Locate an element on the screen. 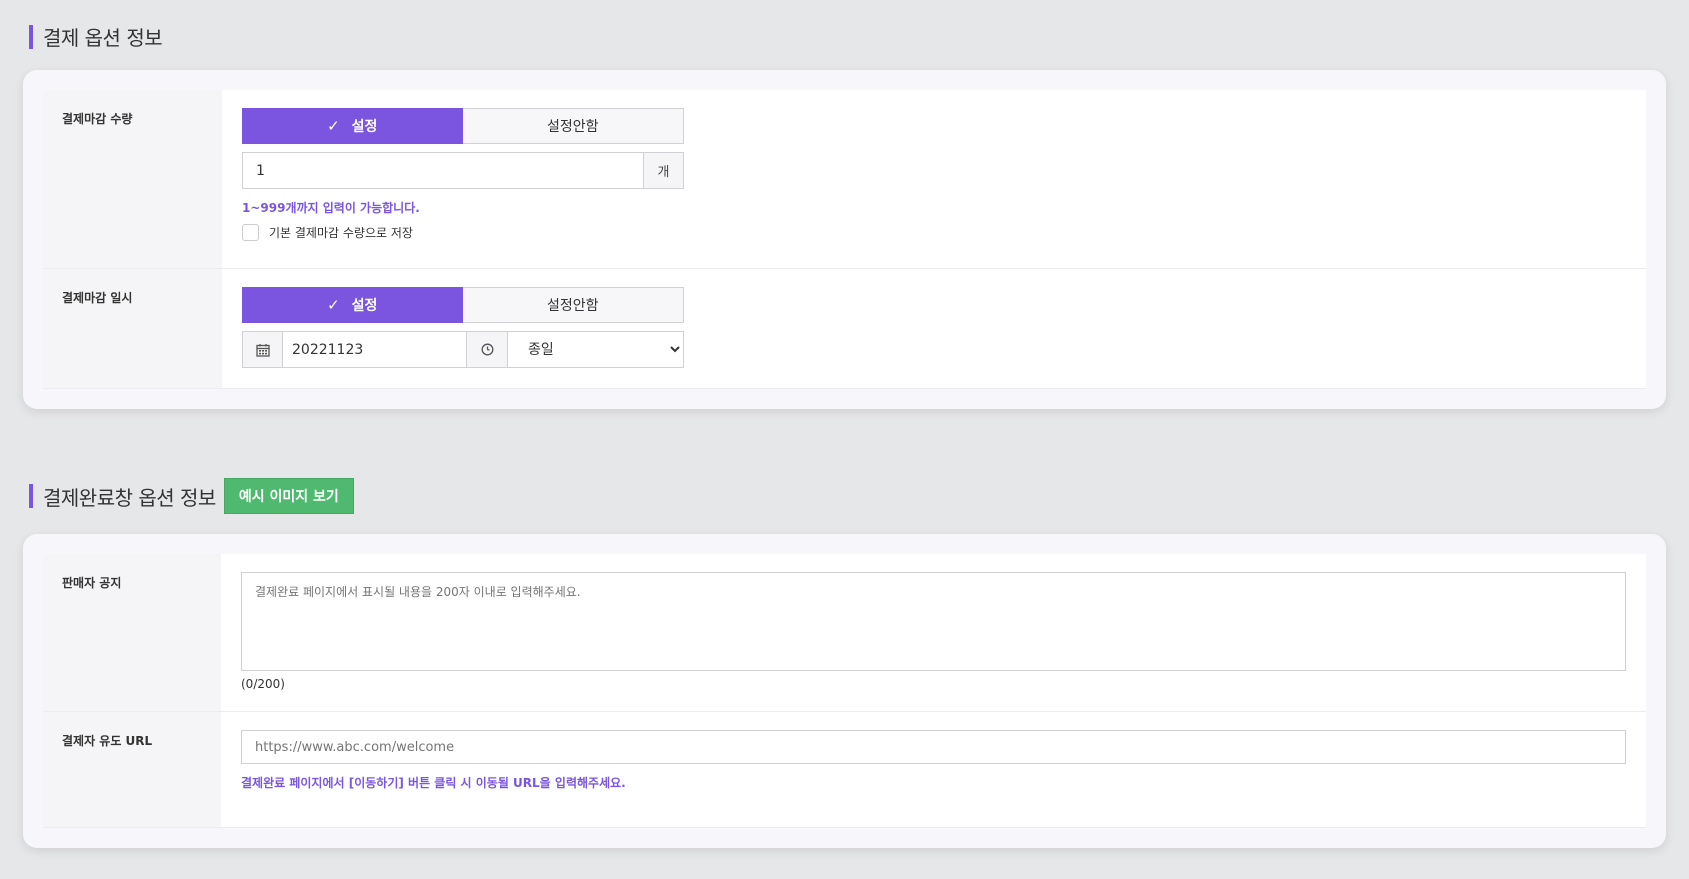 The image size is (1689, 879). char-counter: (0/200) is located at coordinates (263, 684).